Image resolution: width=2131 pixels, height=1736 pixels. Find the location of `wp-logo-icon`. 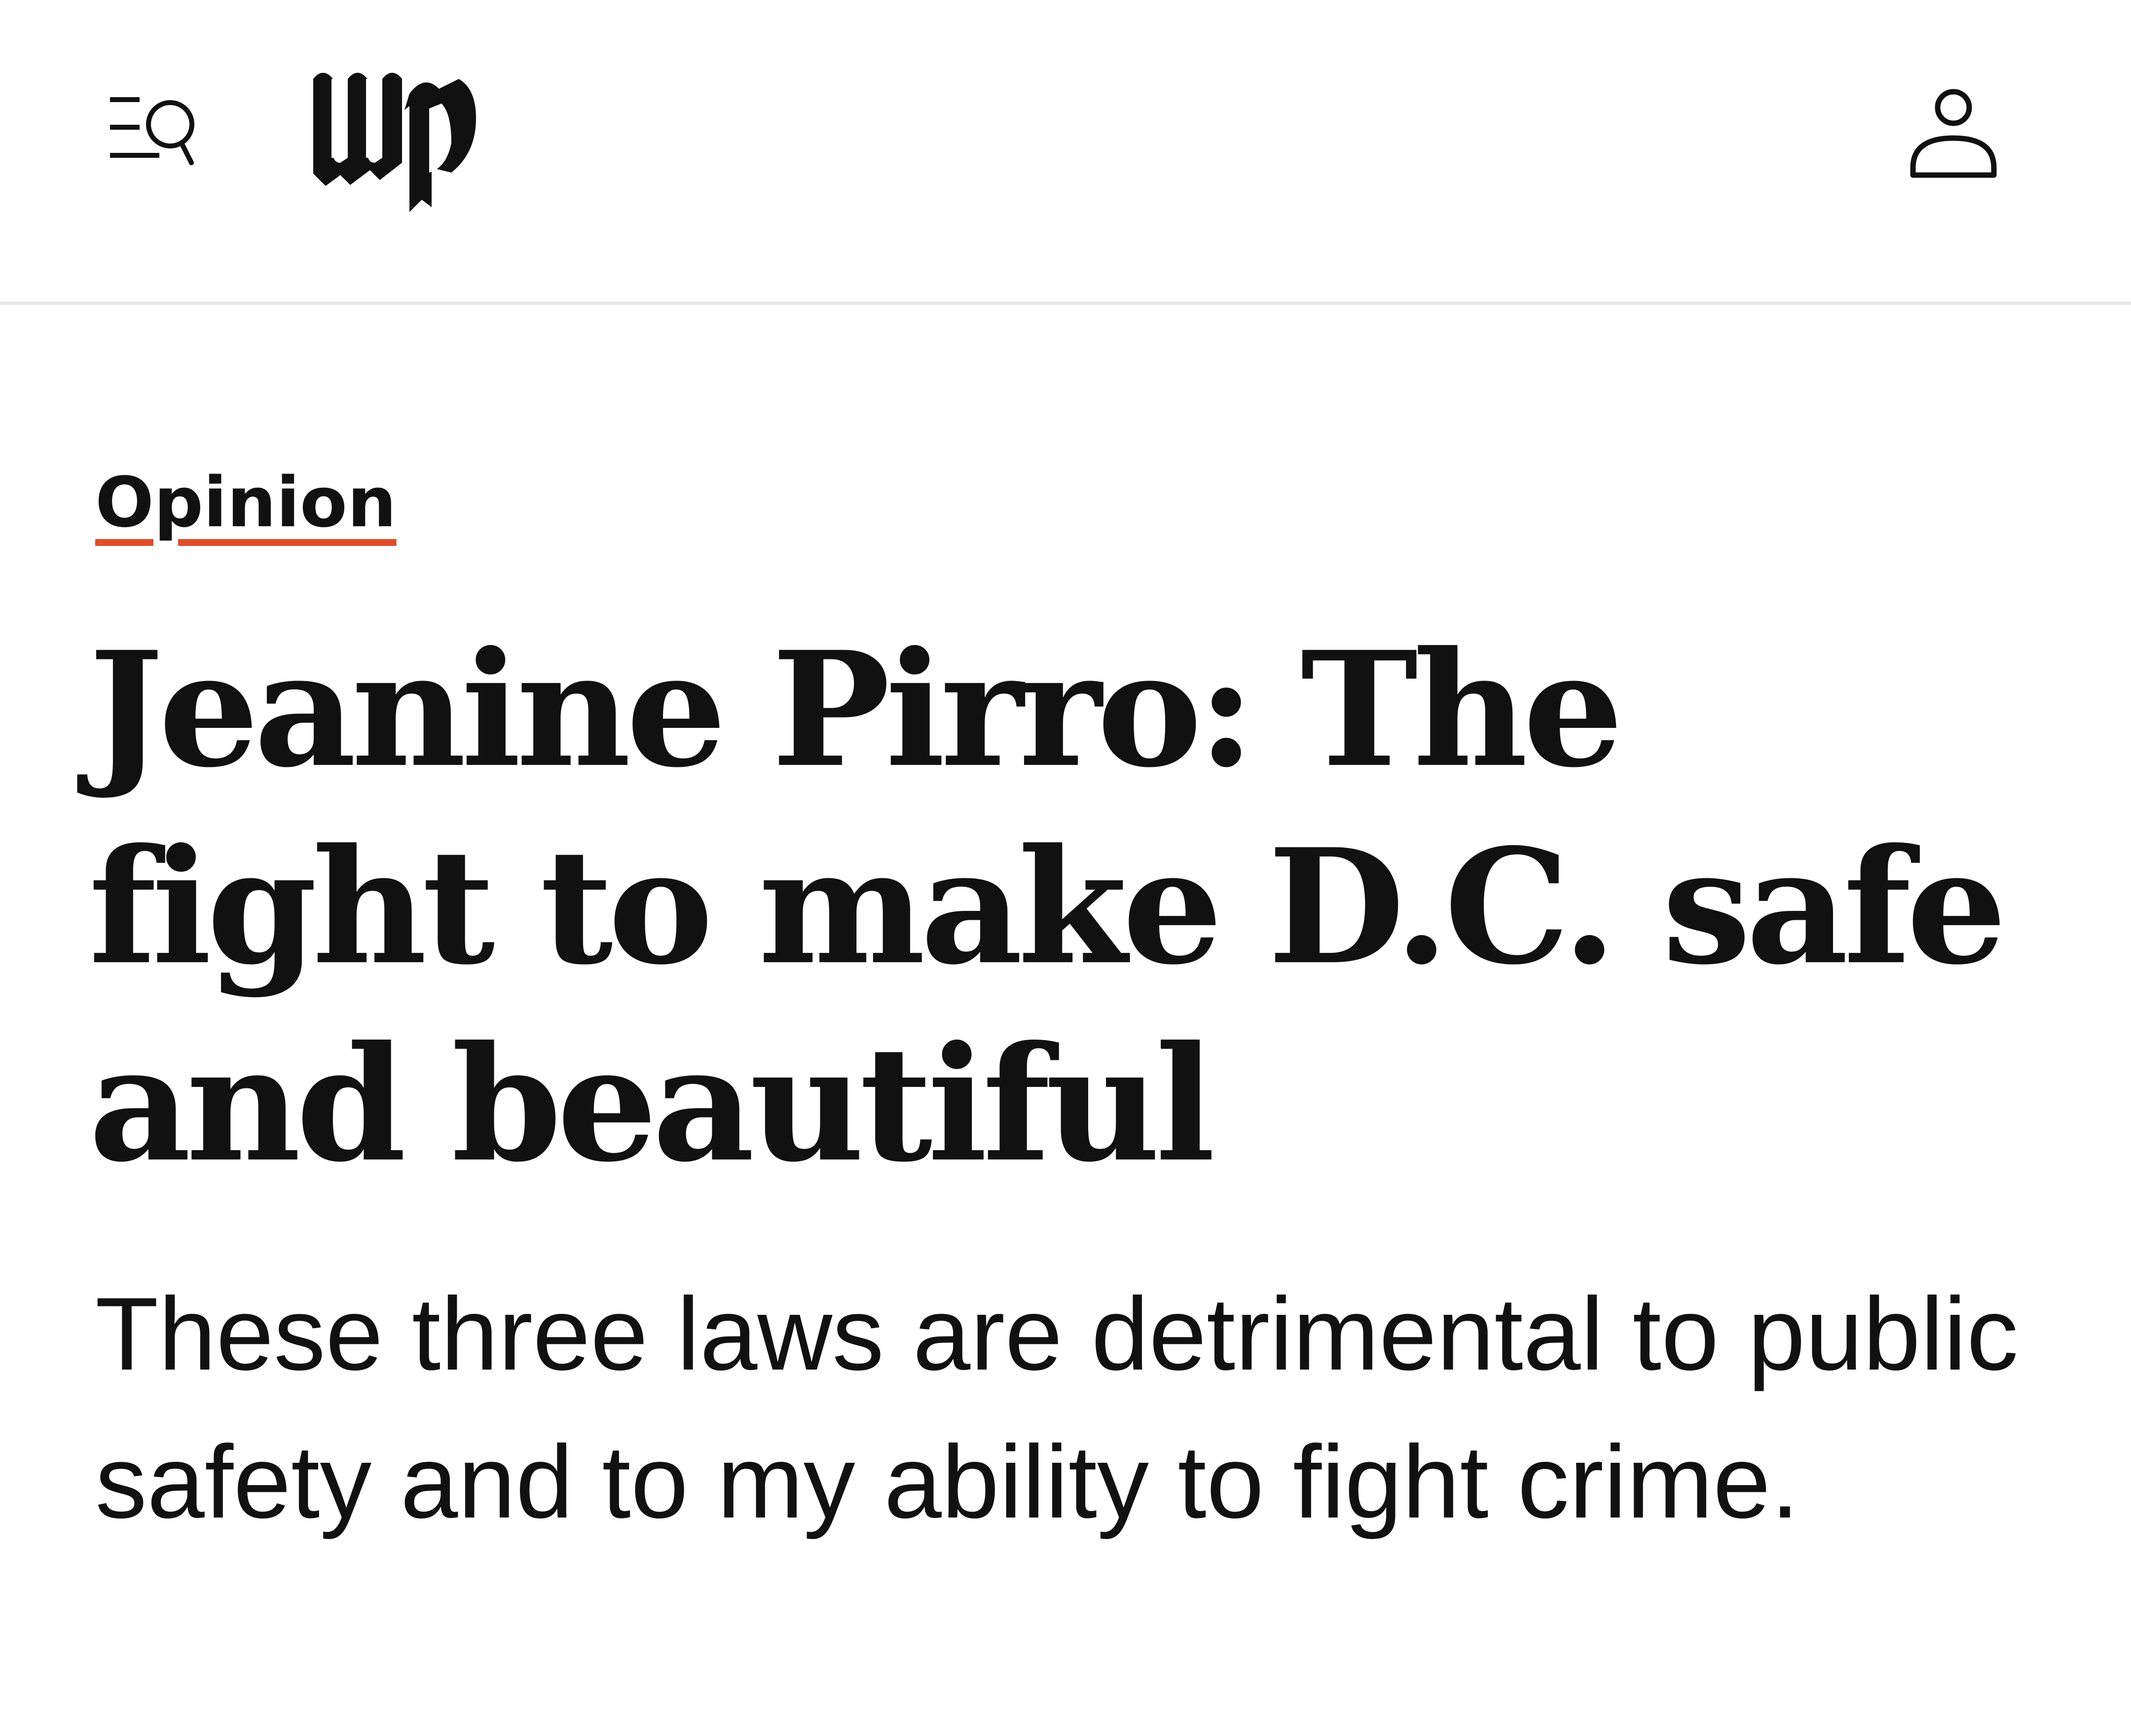

wp-logo-icon is located at coordinates (392, 138).